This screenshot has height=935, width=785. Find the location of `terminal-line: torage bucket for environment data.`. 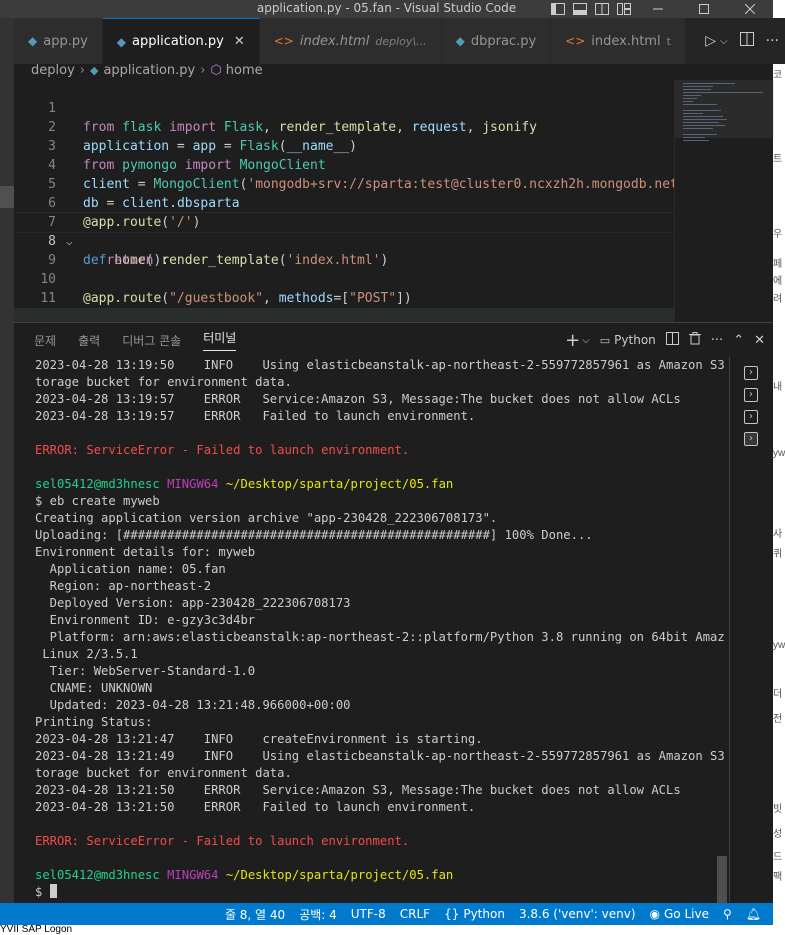

terminal-line: torage bucket for environment data. is located at coordinates (163, 382).